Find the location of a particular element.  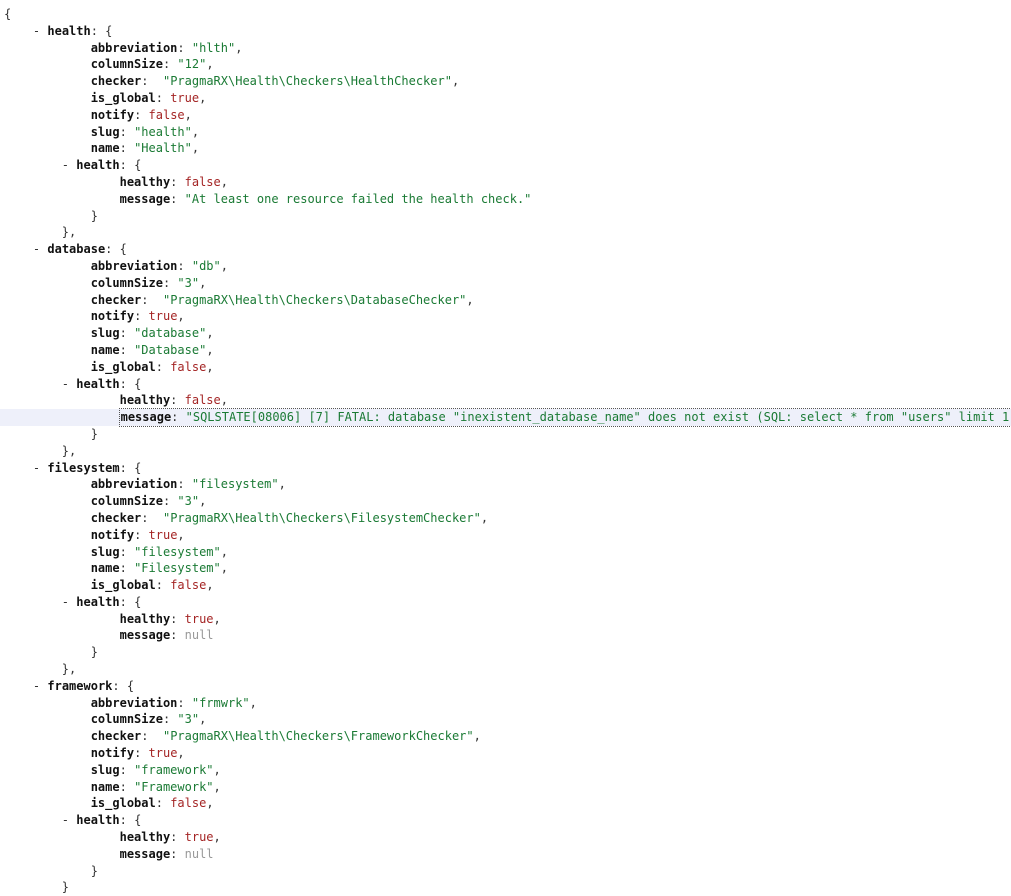

json-line: - framework: { is located at coordinates (505, 686).